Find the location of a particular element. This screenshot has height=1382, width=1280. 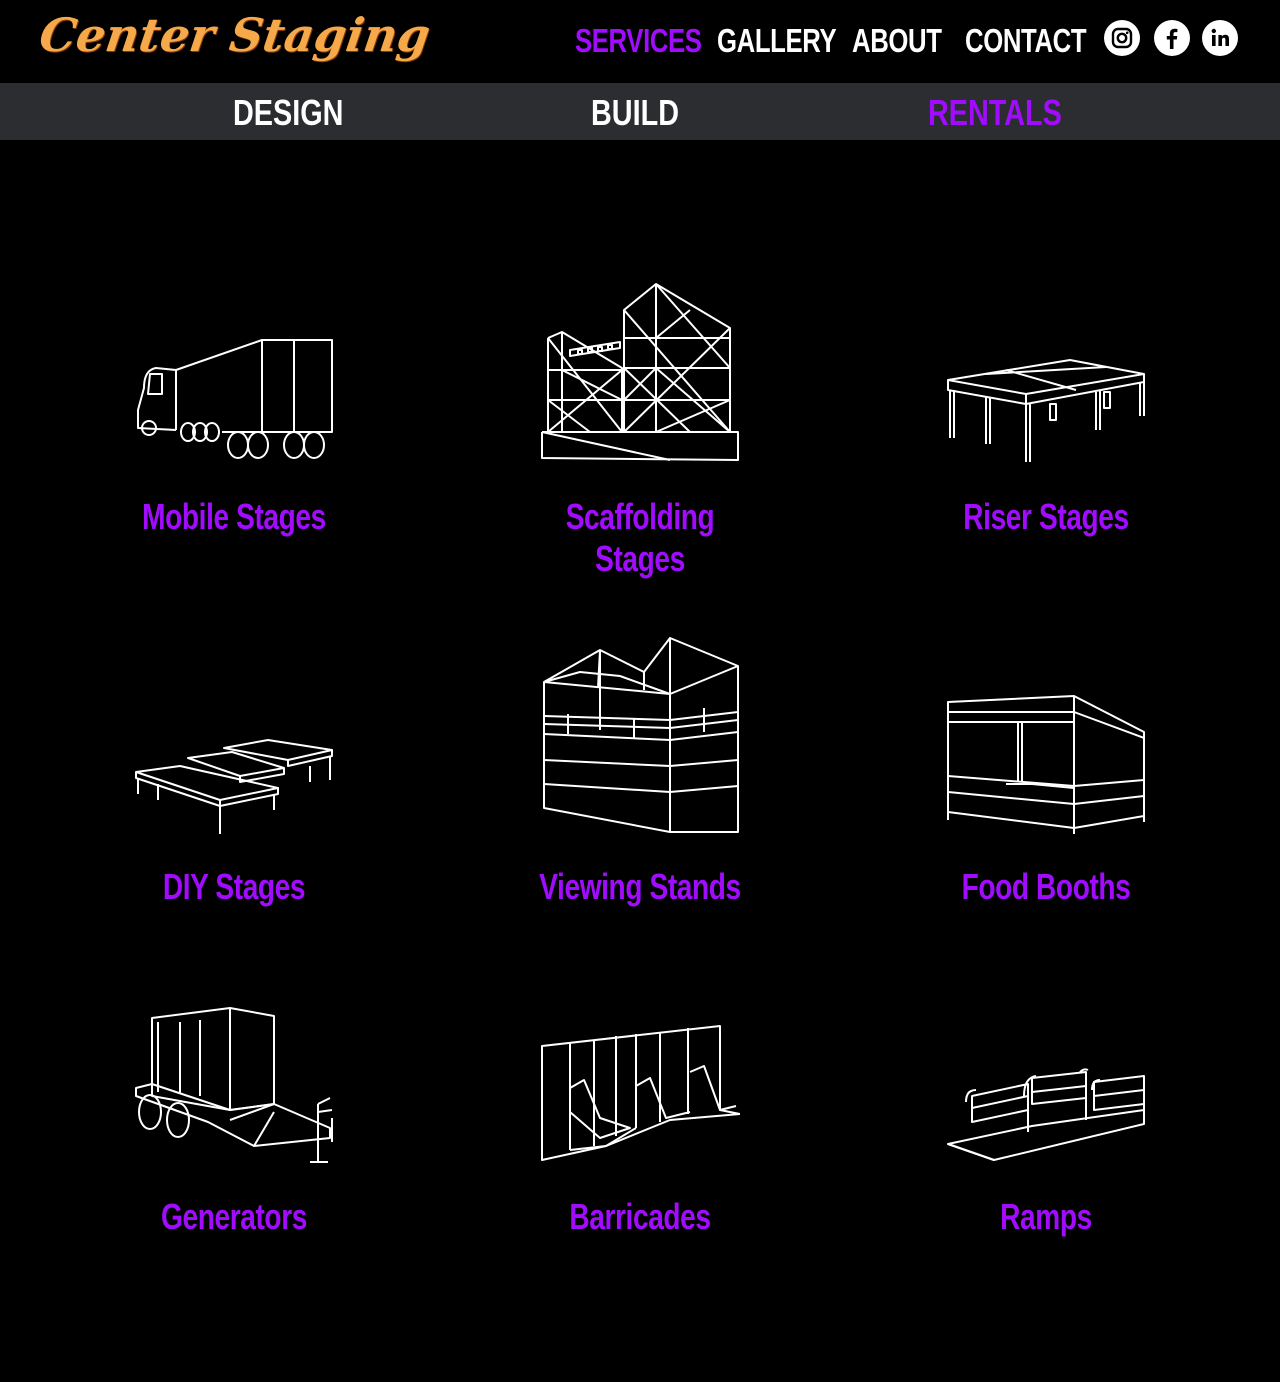

ramp-icon is located at coordinates (1046, 1114).